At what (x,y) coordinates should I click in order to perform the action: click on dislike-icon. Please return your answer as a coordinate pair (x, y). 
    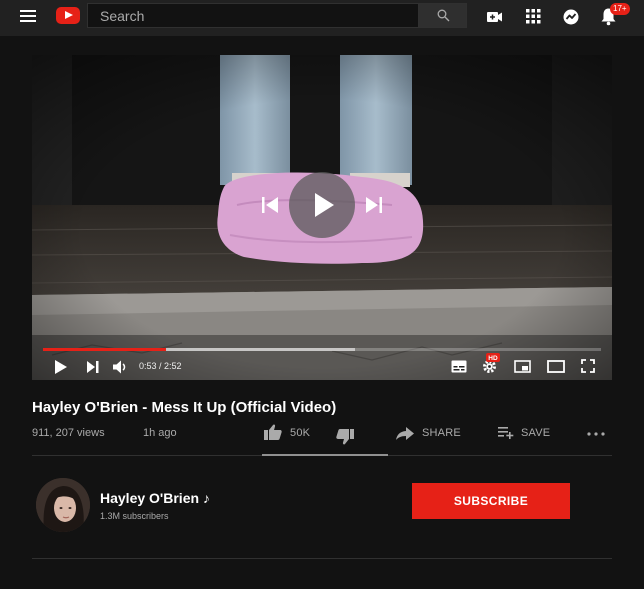
    Looking at the image, I should click on (345, 437).